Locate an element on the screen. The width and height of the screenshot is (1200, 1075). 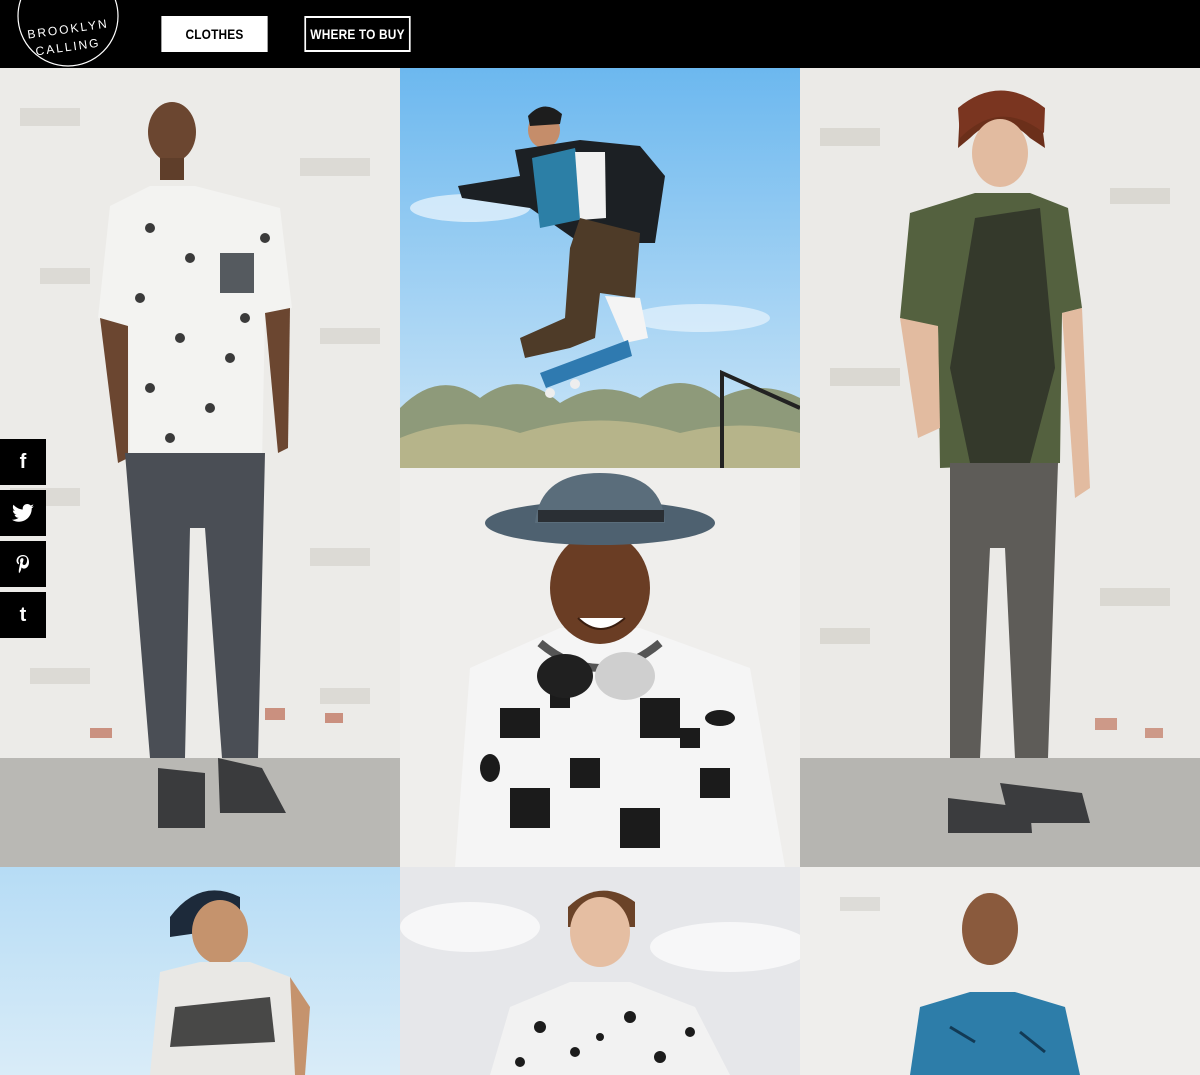
tumblr-share-button: t is located at coordinates (23, 615).